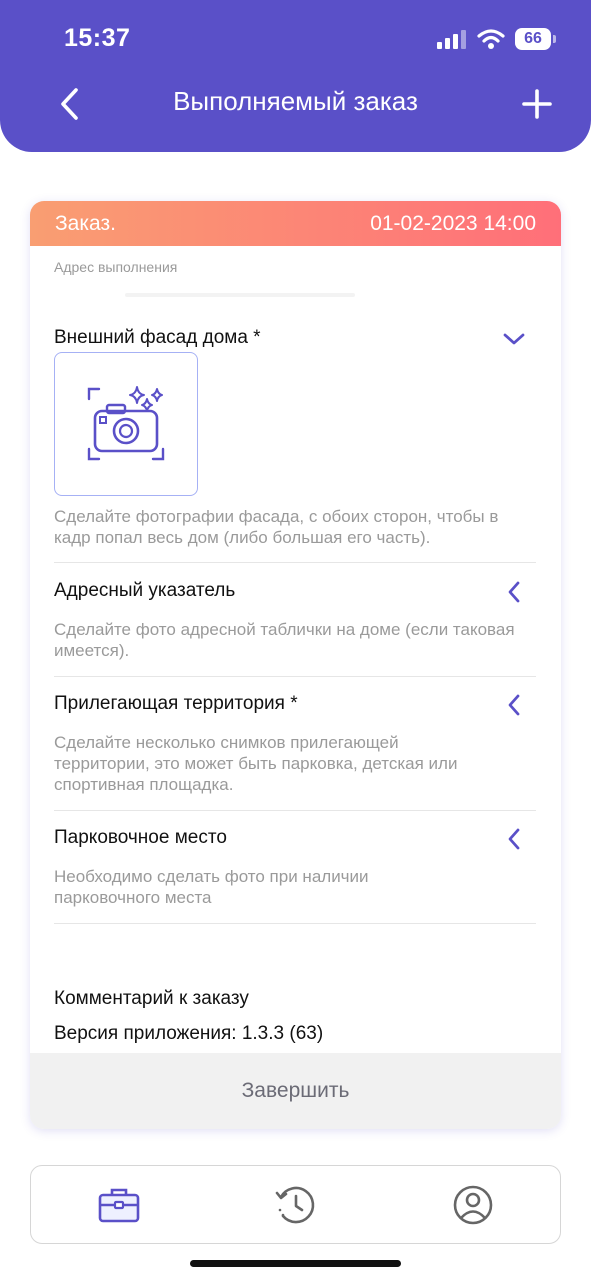  I want to click on address-label: Адрес выполнения, so click(116, 267).